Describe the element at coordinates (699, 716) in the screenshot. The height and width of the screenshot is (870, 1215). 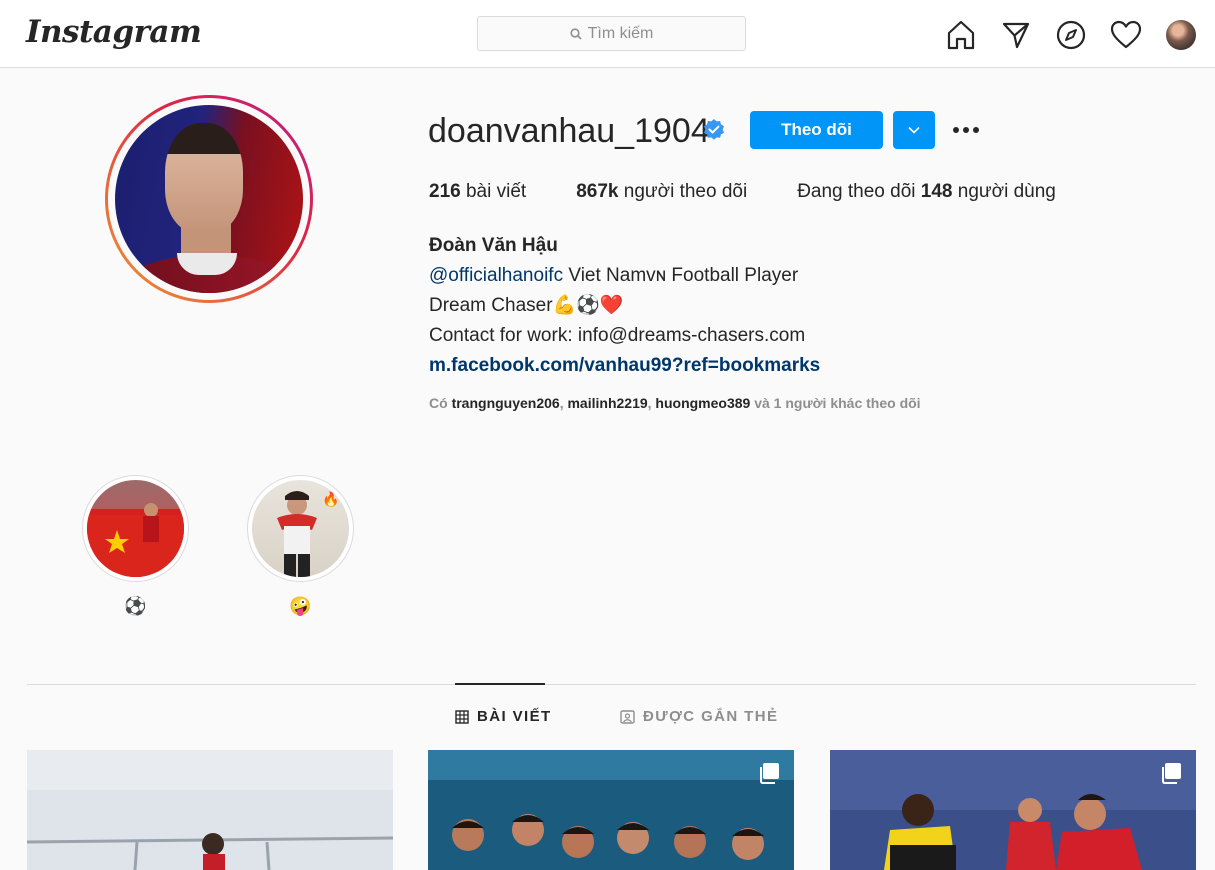
I see `tab-tagged: ĐƯỢC GẮN THẺ` at that location.